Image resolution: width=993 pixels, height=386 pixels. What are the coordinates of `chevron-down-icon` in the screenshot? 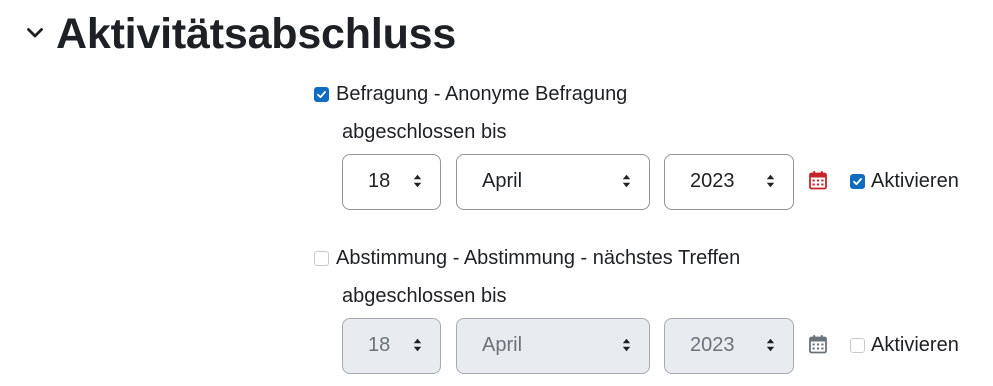 It's located at (35, 33).